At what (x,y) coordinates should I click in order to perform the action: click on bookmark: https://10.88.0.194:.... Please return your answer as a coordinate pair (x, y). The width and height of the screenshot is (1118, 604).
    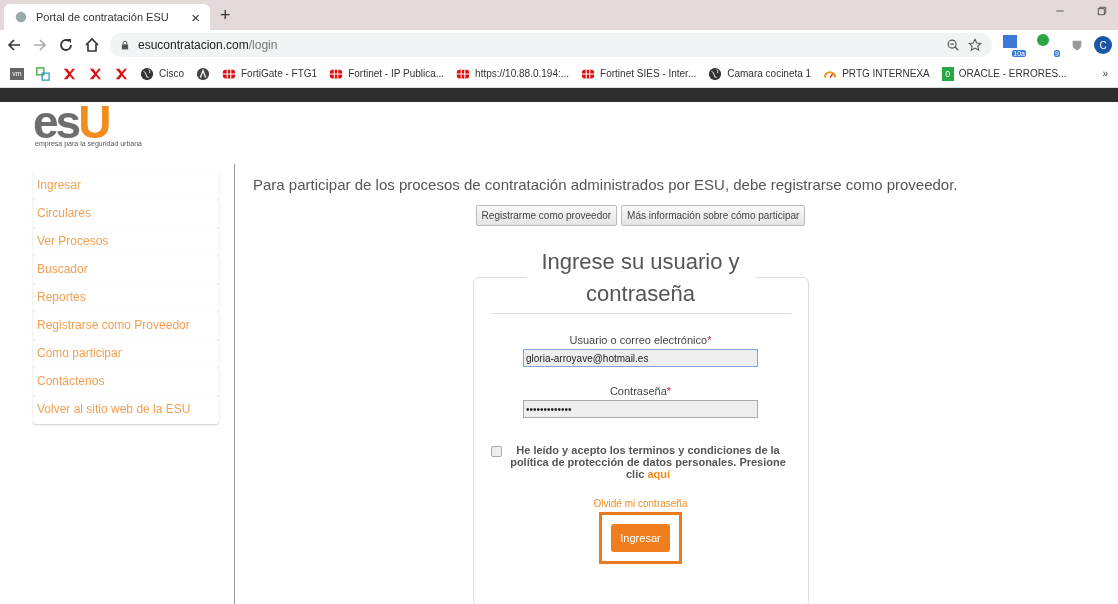
    Looking at the image, I should click on (513, 73).